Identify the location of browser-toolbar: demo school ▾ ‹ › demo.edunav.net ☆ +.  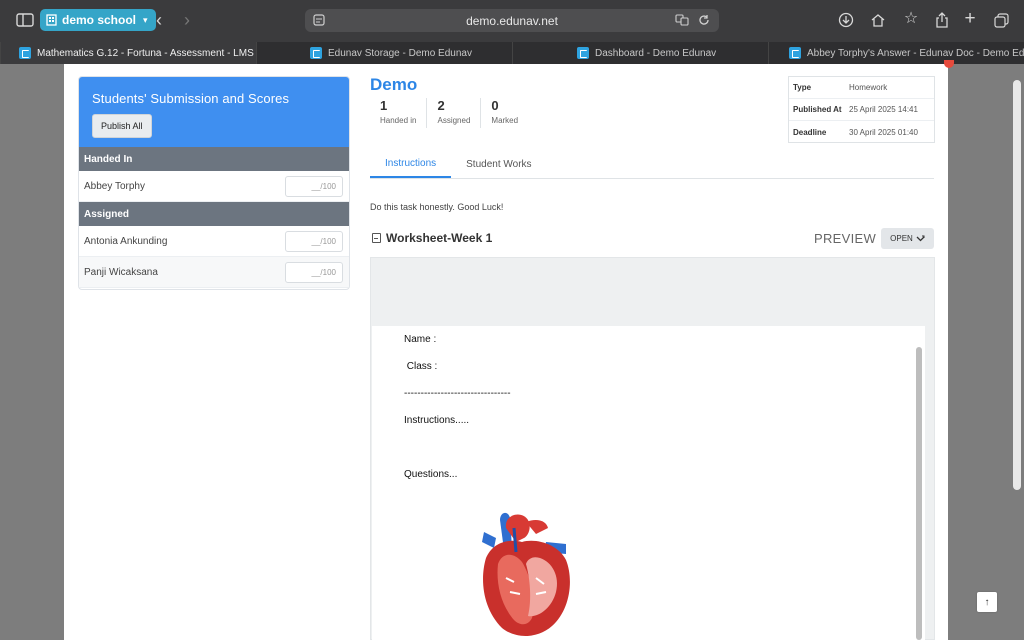
(512, 21).